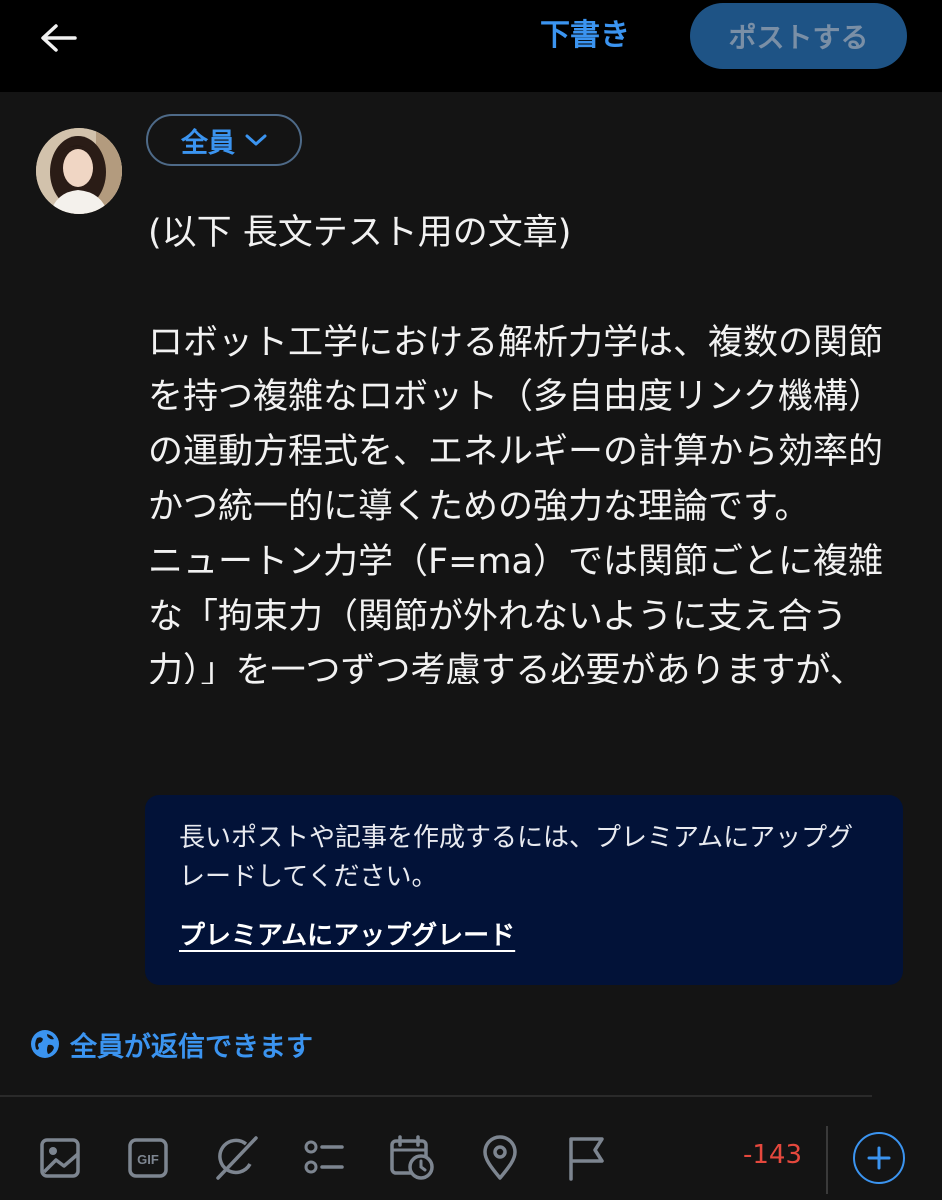 This screenshot has height=1200, width=942. I want to click on svg-text: GIF, so click(148, 1159).